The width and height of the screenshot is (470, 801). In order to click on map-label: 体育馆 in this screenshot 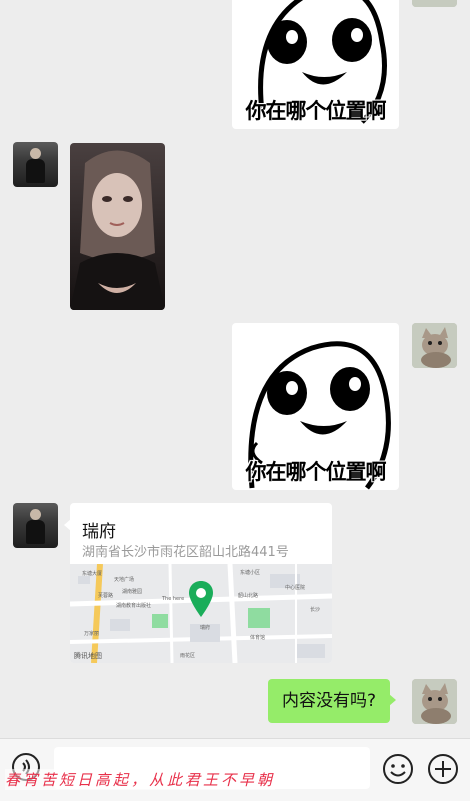, I will do `click(258, 638)`.